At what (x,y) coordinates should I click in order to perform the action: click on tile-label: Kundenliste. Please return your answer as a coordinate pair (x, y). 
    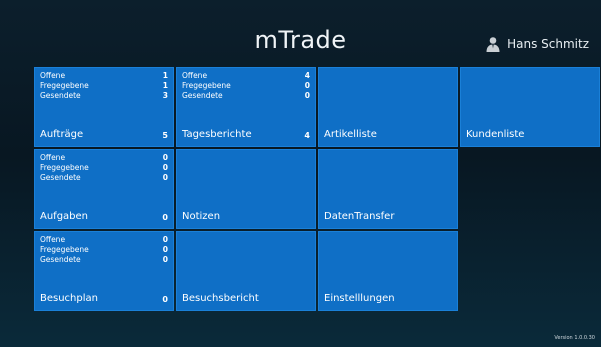
    Looking at the image, I should click on (495, 134).